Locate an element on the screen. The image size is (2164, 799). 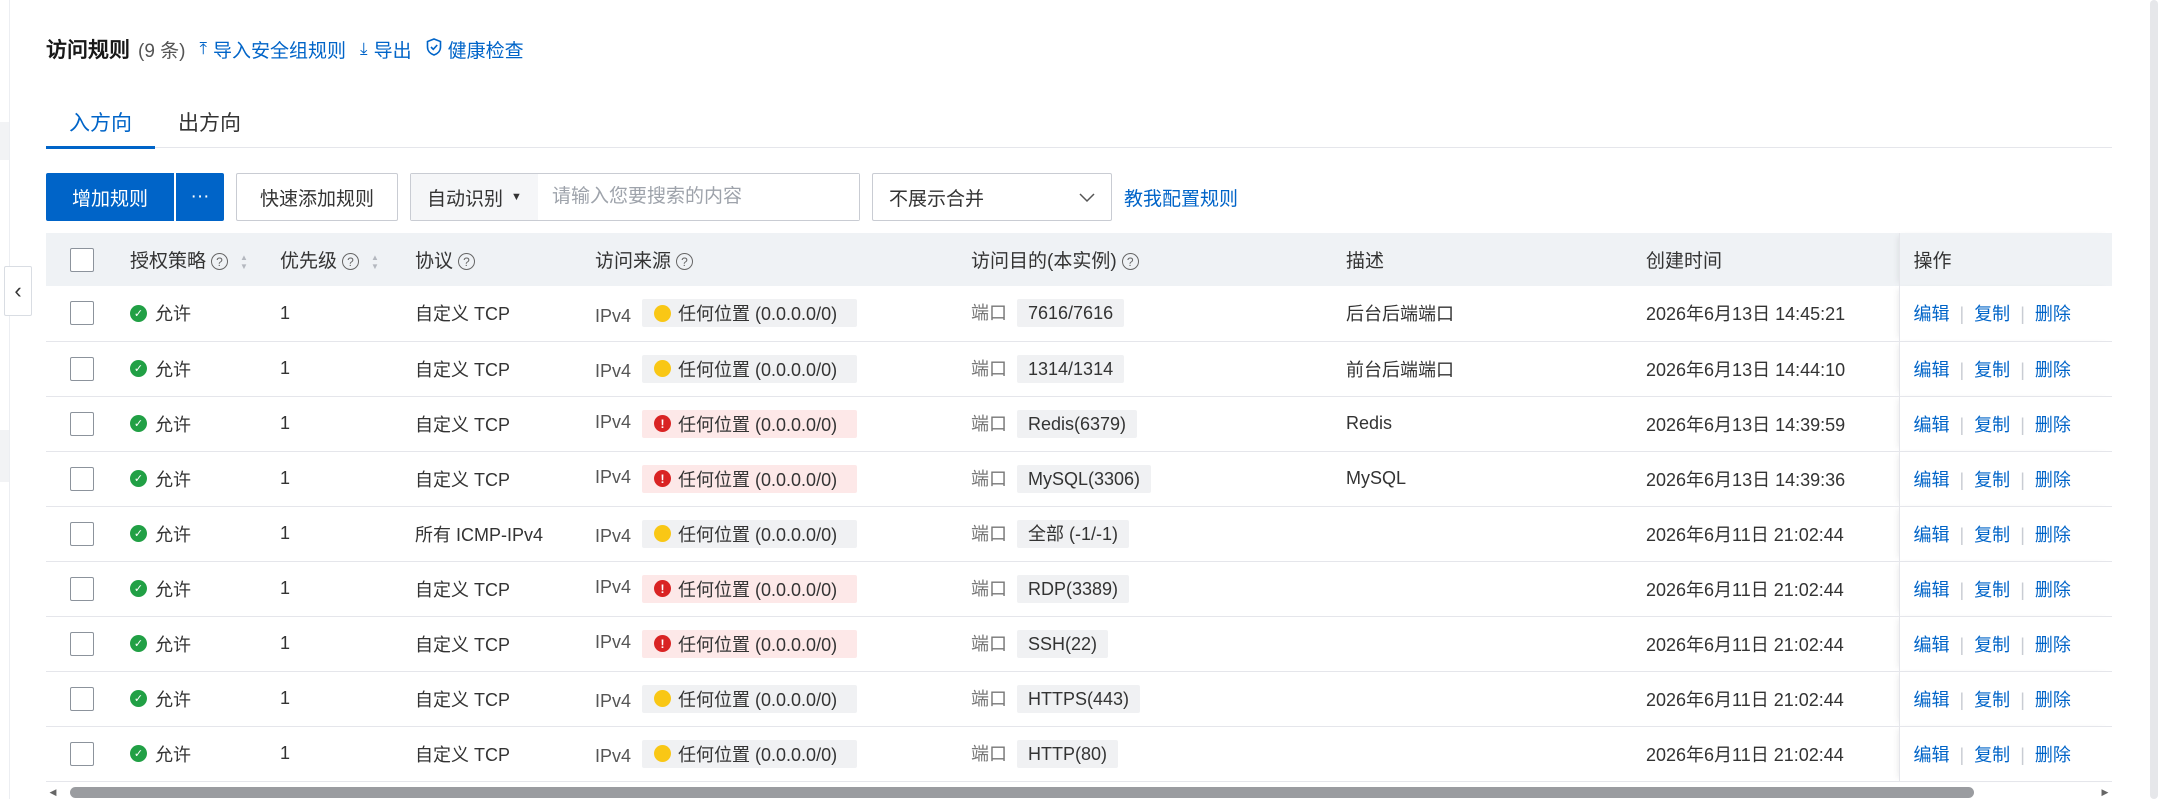
scroll-left-icon: ◀ is located at coordinates (53, 792).